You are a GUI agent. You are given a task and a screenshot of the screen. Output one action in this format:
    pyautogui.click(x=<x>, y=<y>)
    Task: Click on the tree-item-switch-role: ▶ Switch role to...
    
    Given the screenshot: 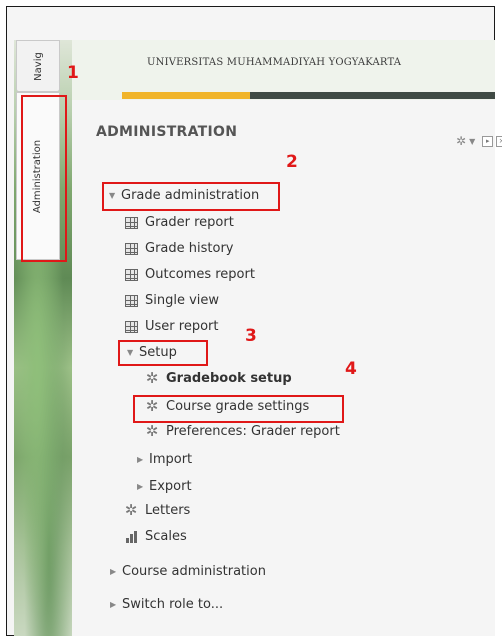 What is the action you would take?
    pyautogui.click(x=166, y=604)
    